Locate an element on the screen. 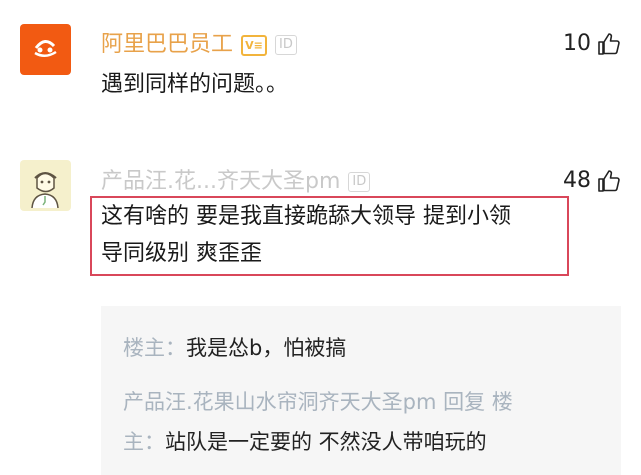 This screenshot has height=475, width=641. username-text: 产品汪.花...齐天大圣pm is located at coordinates (220, 181).